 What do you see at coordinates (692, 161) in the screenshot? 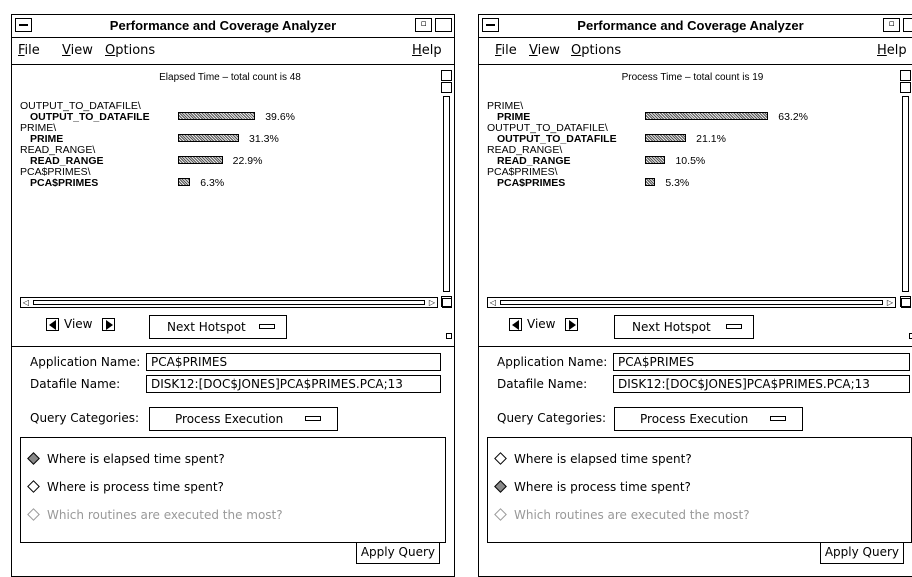
I see `hotspot-row: READ_RANGE 10.5%` at bounding box center [692, 161].